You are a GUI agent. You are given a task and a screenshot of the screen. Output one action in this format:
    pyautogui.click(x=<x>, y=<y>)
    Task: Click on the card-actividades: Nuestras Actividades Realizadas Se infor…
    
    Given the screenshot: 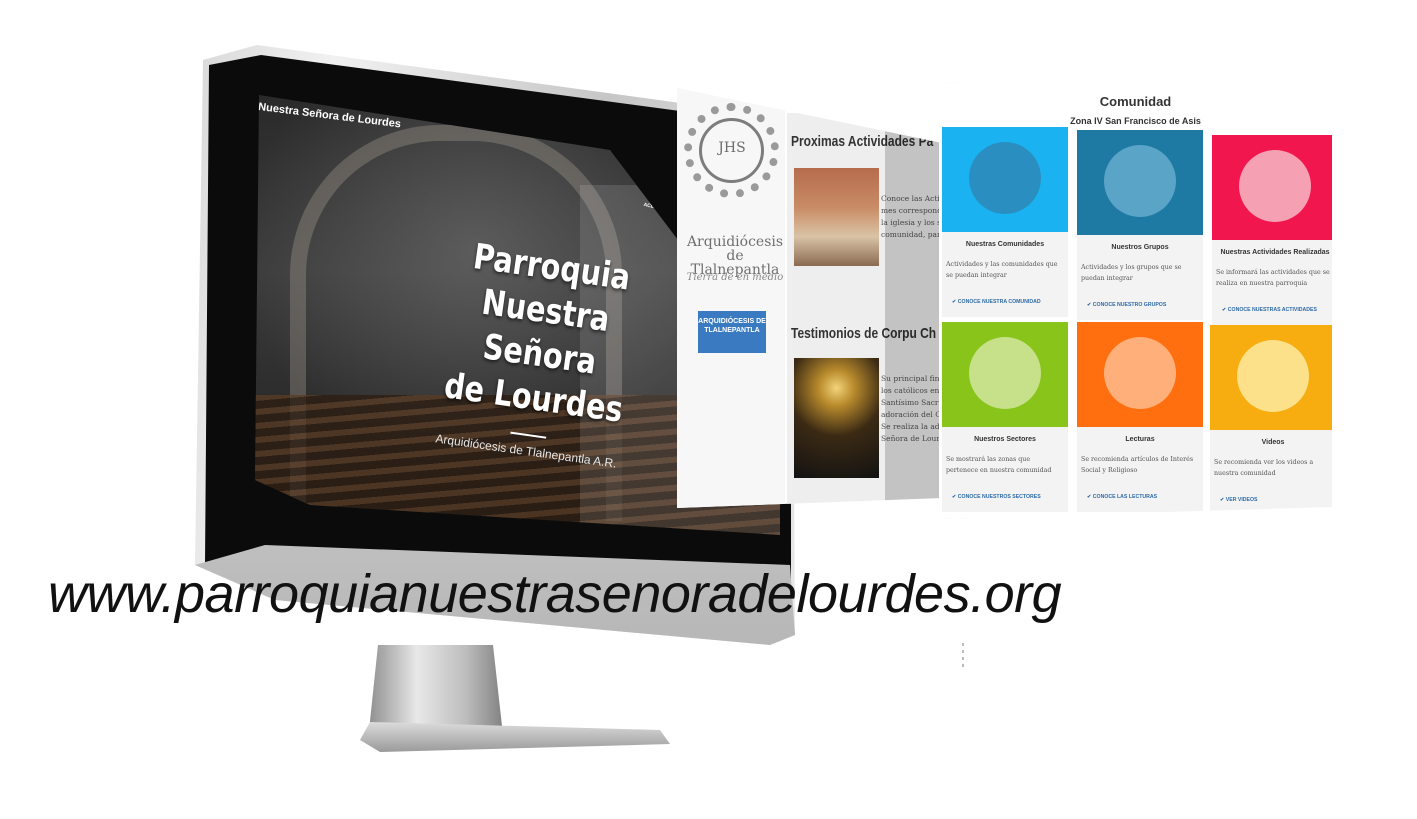 What is the action you would take?
    pyautogui.click(x=1272, y=230)
    